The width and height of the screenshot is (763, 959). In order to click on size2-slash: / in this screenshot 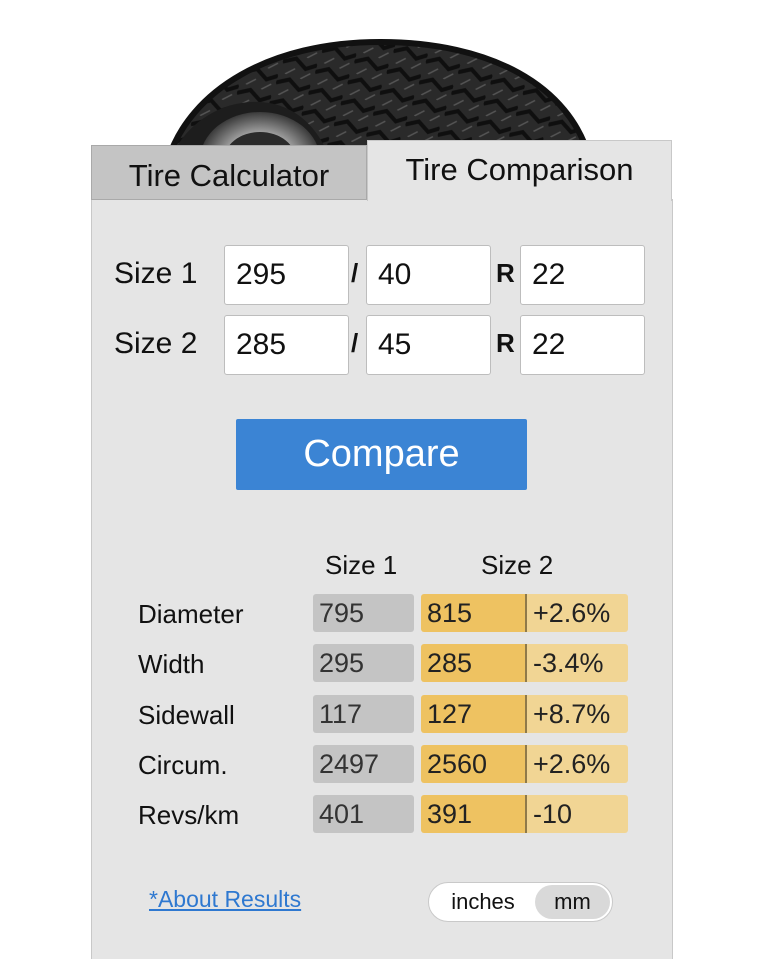, I will do `click(355, 343)`.